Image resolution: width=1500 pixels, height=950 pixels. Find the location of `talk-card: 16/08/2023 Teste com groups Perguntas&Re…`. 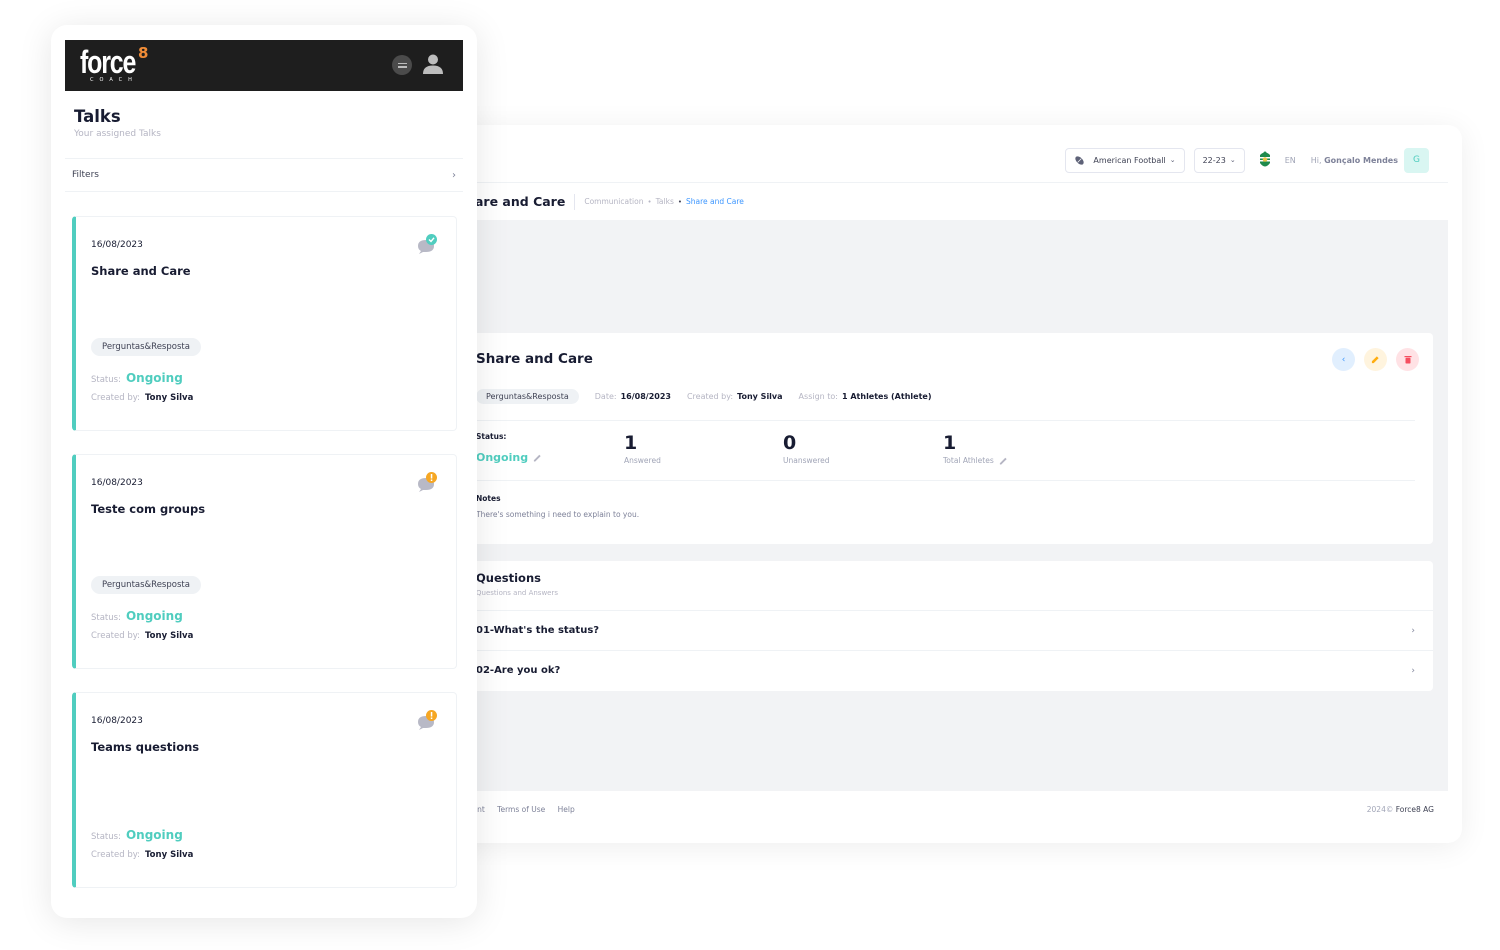

talk-card: 16/08/2023 Teste com groups Perguntas&Re… is located at coordinates (264, 561).